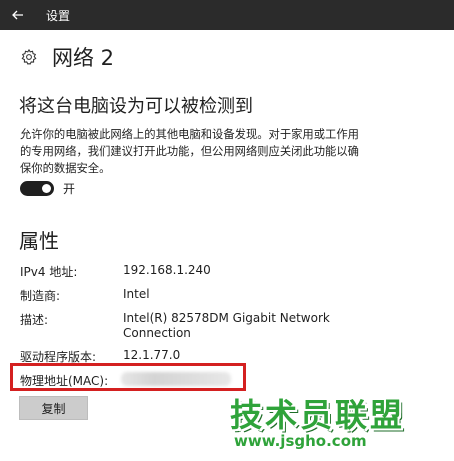  Describe the element at coordinates (167, 270) in the screenshot. I see `ipv4-value: 192.168.1.240` at that location.